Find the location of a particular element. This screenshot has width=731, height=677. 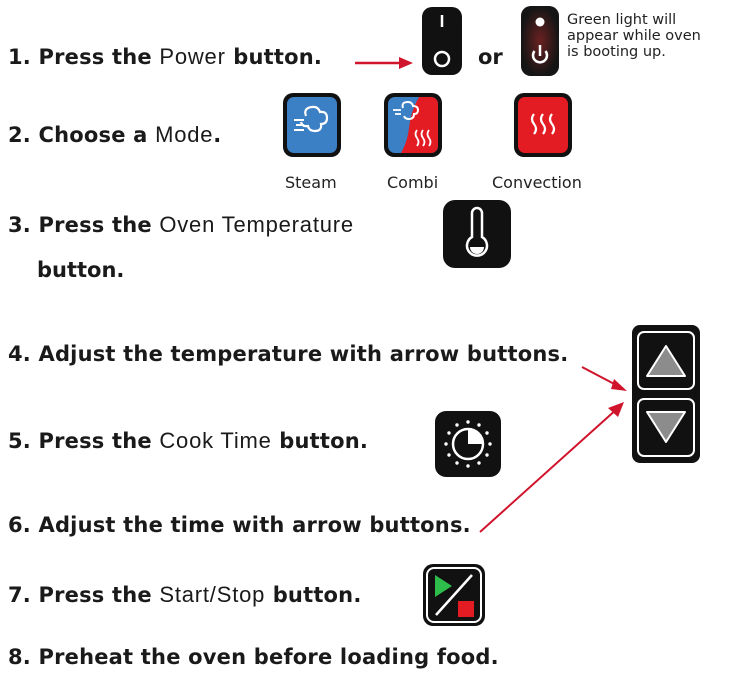

power-off-icon is located at coordinates (442, 41).